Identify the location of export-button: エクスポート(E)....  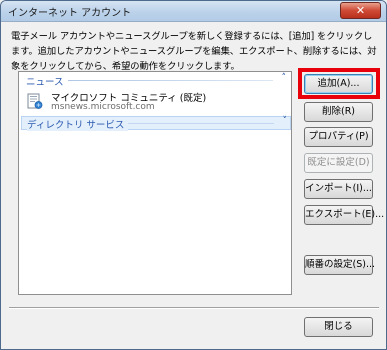
(344, 215).